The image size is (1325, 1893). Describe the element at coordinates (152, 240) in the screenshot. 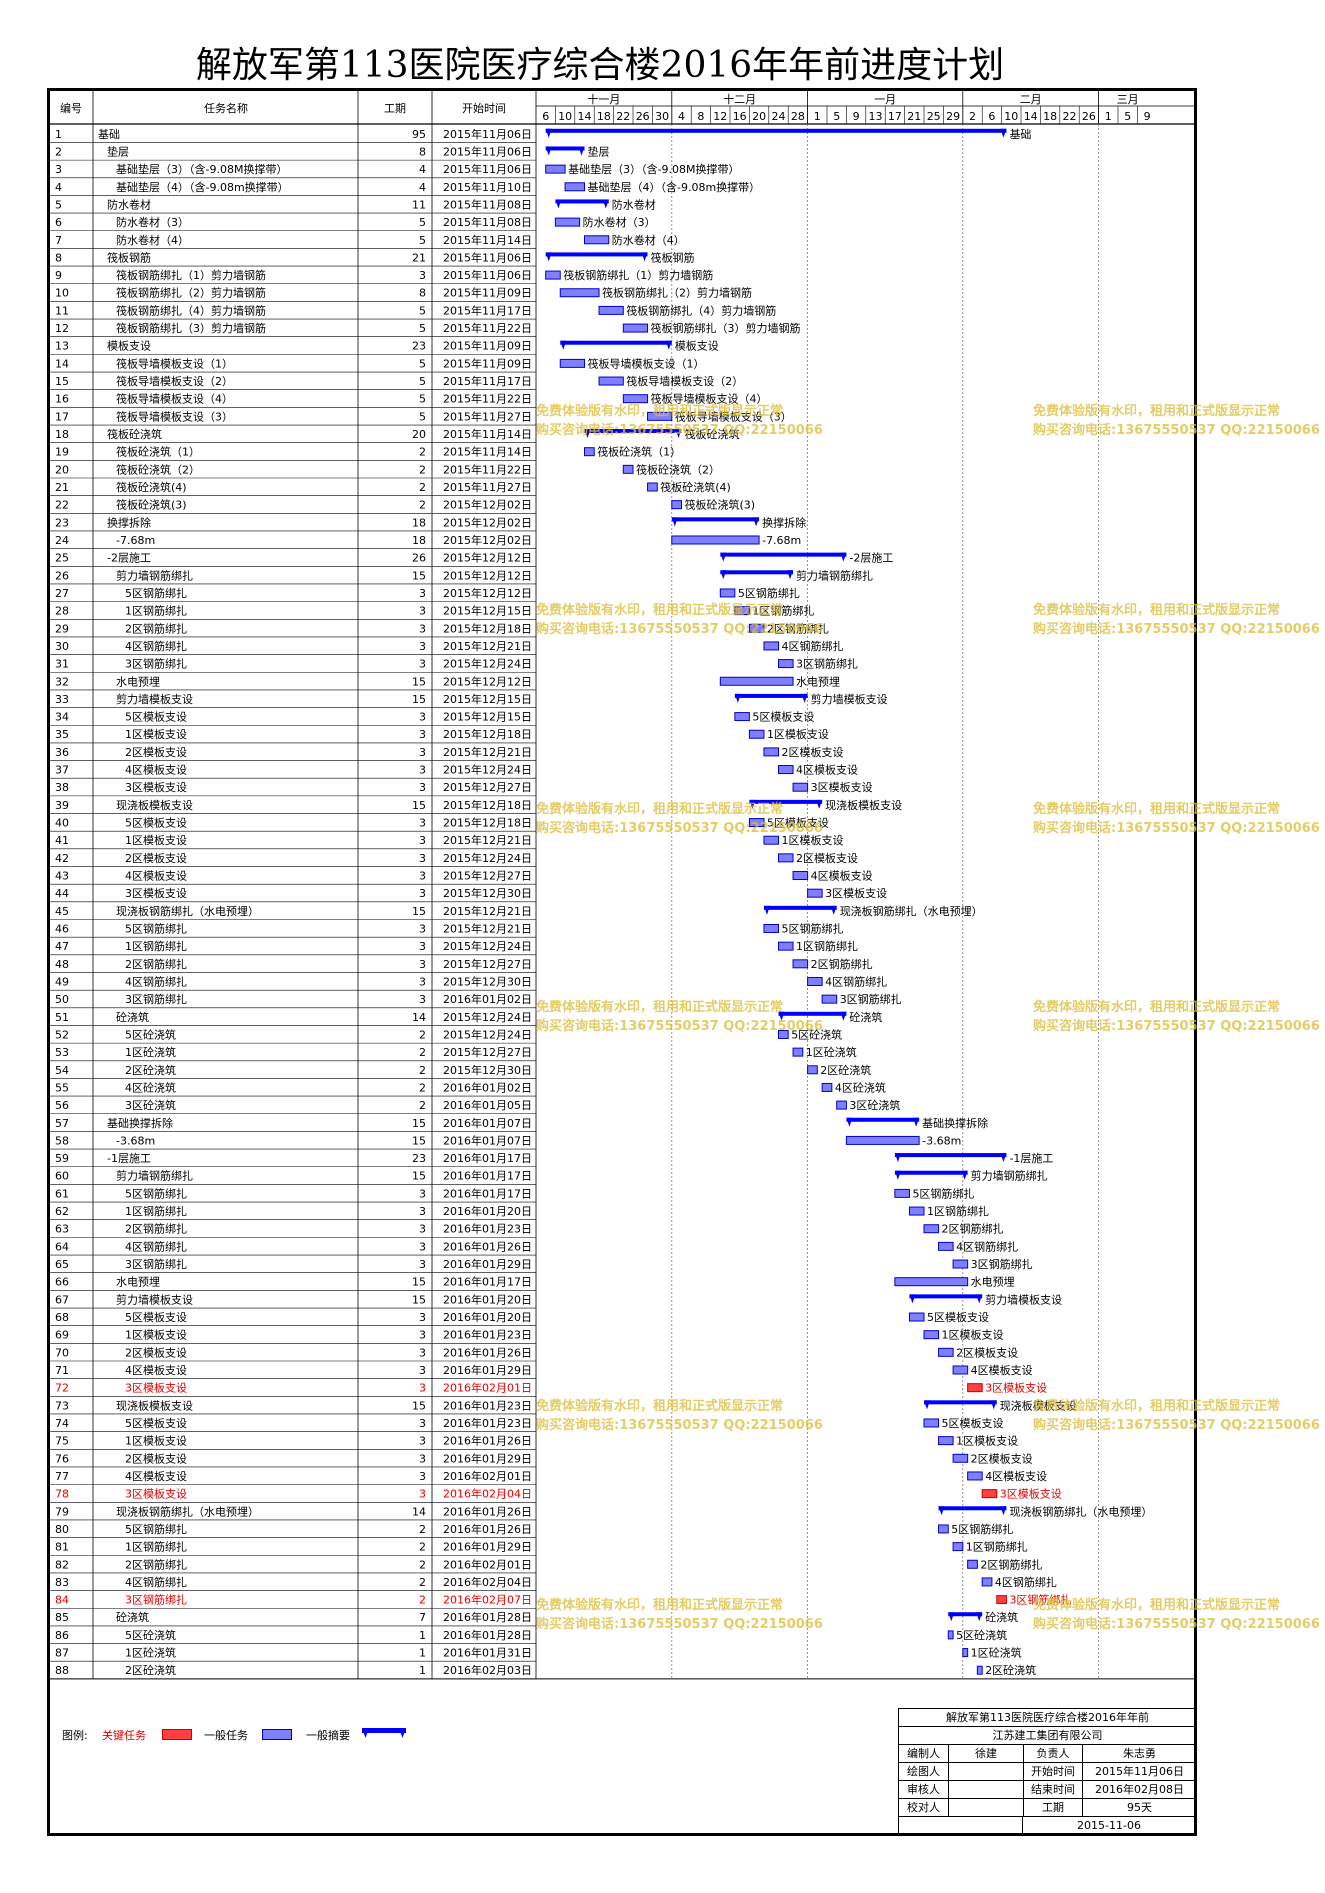

I see `task-name: 防水卷材（4）` at that location.